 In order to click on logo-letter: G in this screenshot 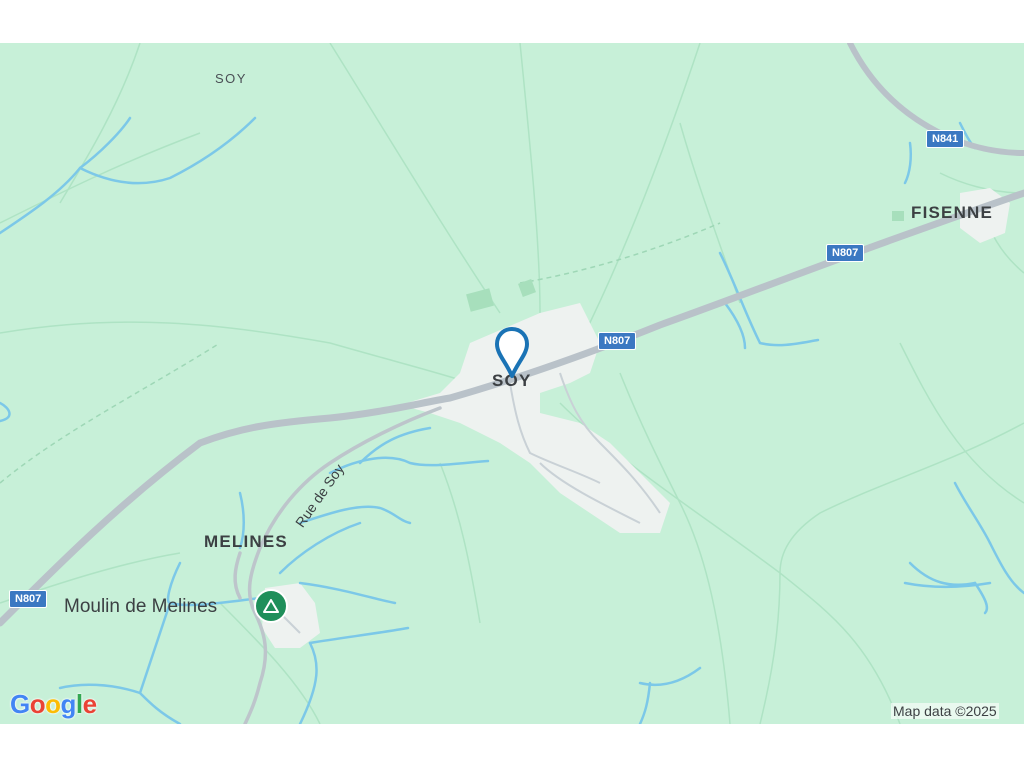, I will do `click(20, 704)`.